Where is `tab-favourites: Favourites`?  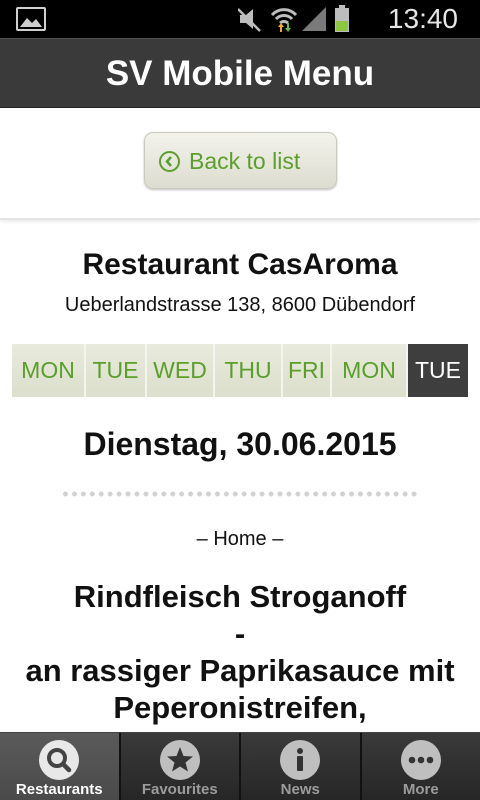
tab-favourites: Favourites is located at coordinates (180, 766).